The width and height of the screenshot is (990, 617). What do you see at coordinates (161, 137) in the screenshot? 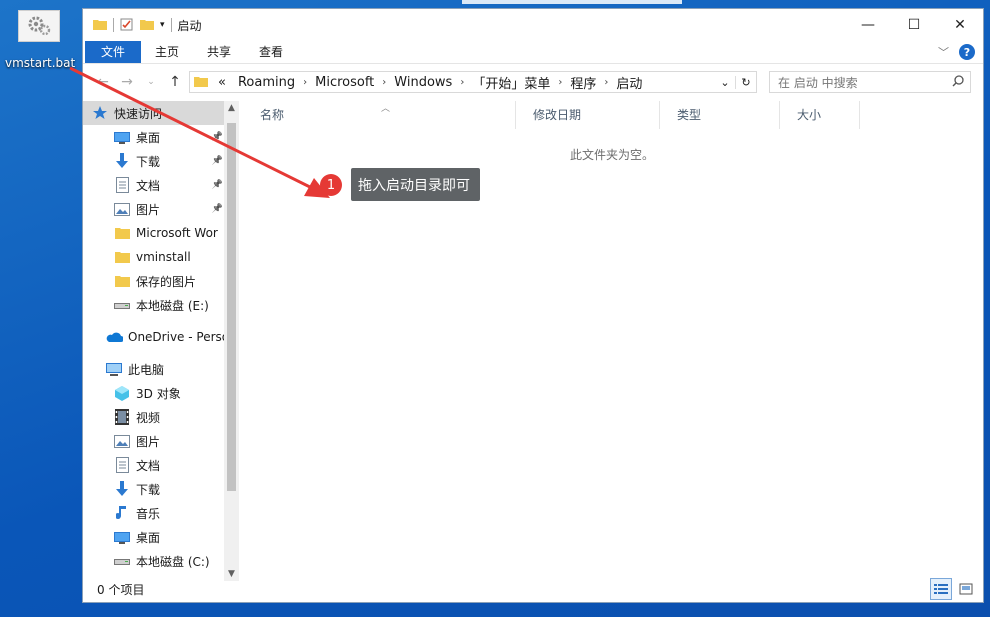
I see `nav-quick-item: 桌面 📌` at bounding box center [161, 137].